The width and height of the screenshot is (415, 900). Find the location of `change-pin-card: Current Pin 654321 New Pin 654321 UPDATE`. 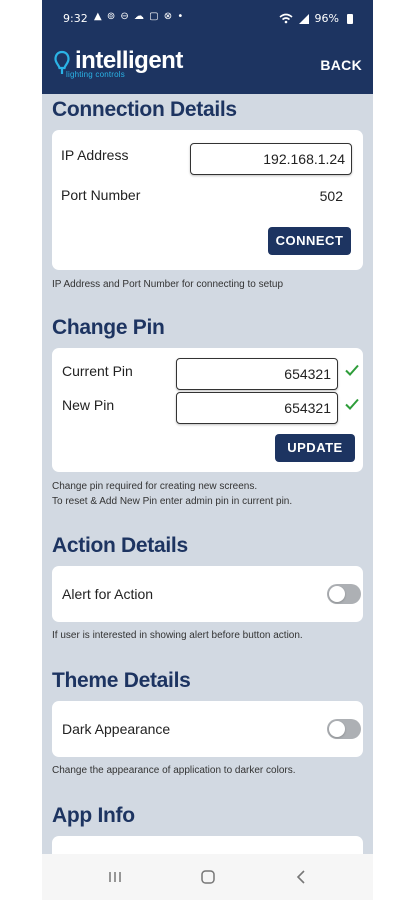

change-pin-card: Current Pin 654321 New Pin 654321 UPDATE is located at coordinates (207, 410).